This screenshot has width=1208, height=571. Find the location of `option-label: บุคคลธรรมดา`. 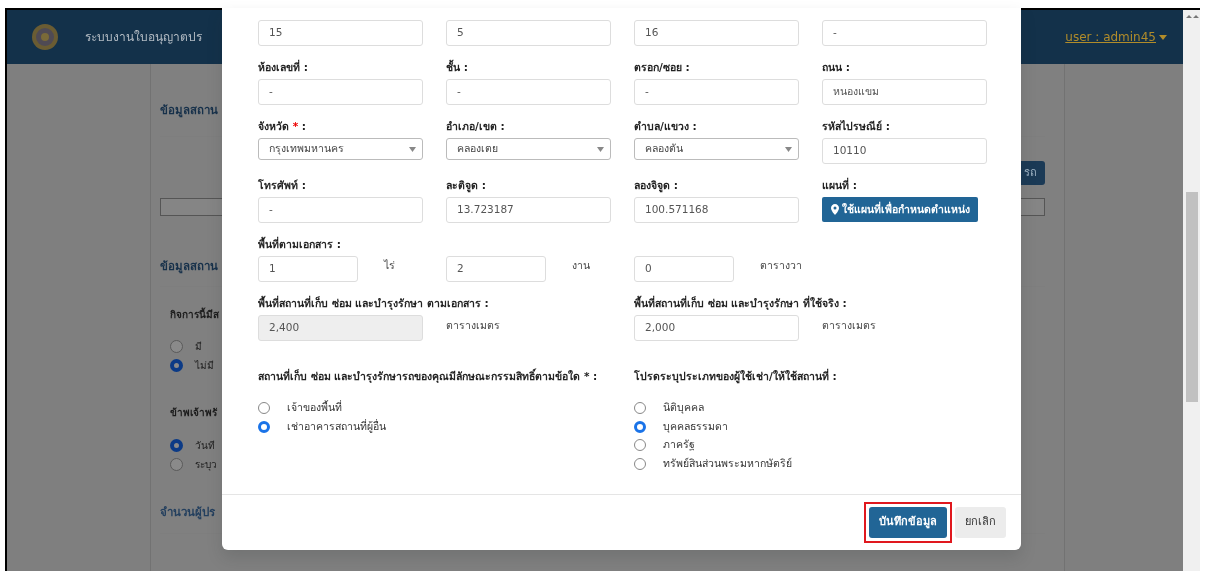

option-label: บุคคลธรรมดา is located at coordinates (695, 426).